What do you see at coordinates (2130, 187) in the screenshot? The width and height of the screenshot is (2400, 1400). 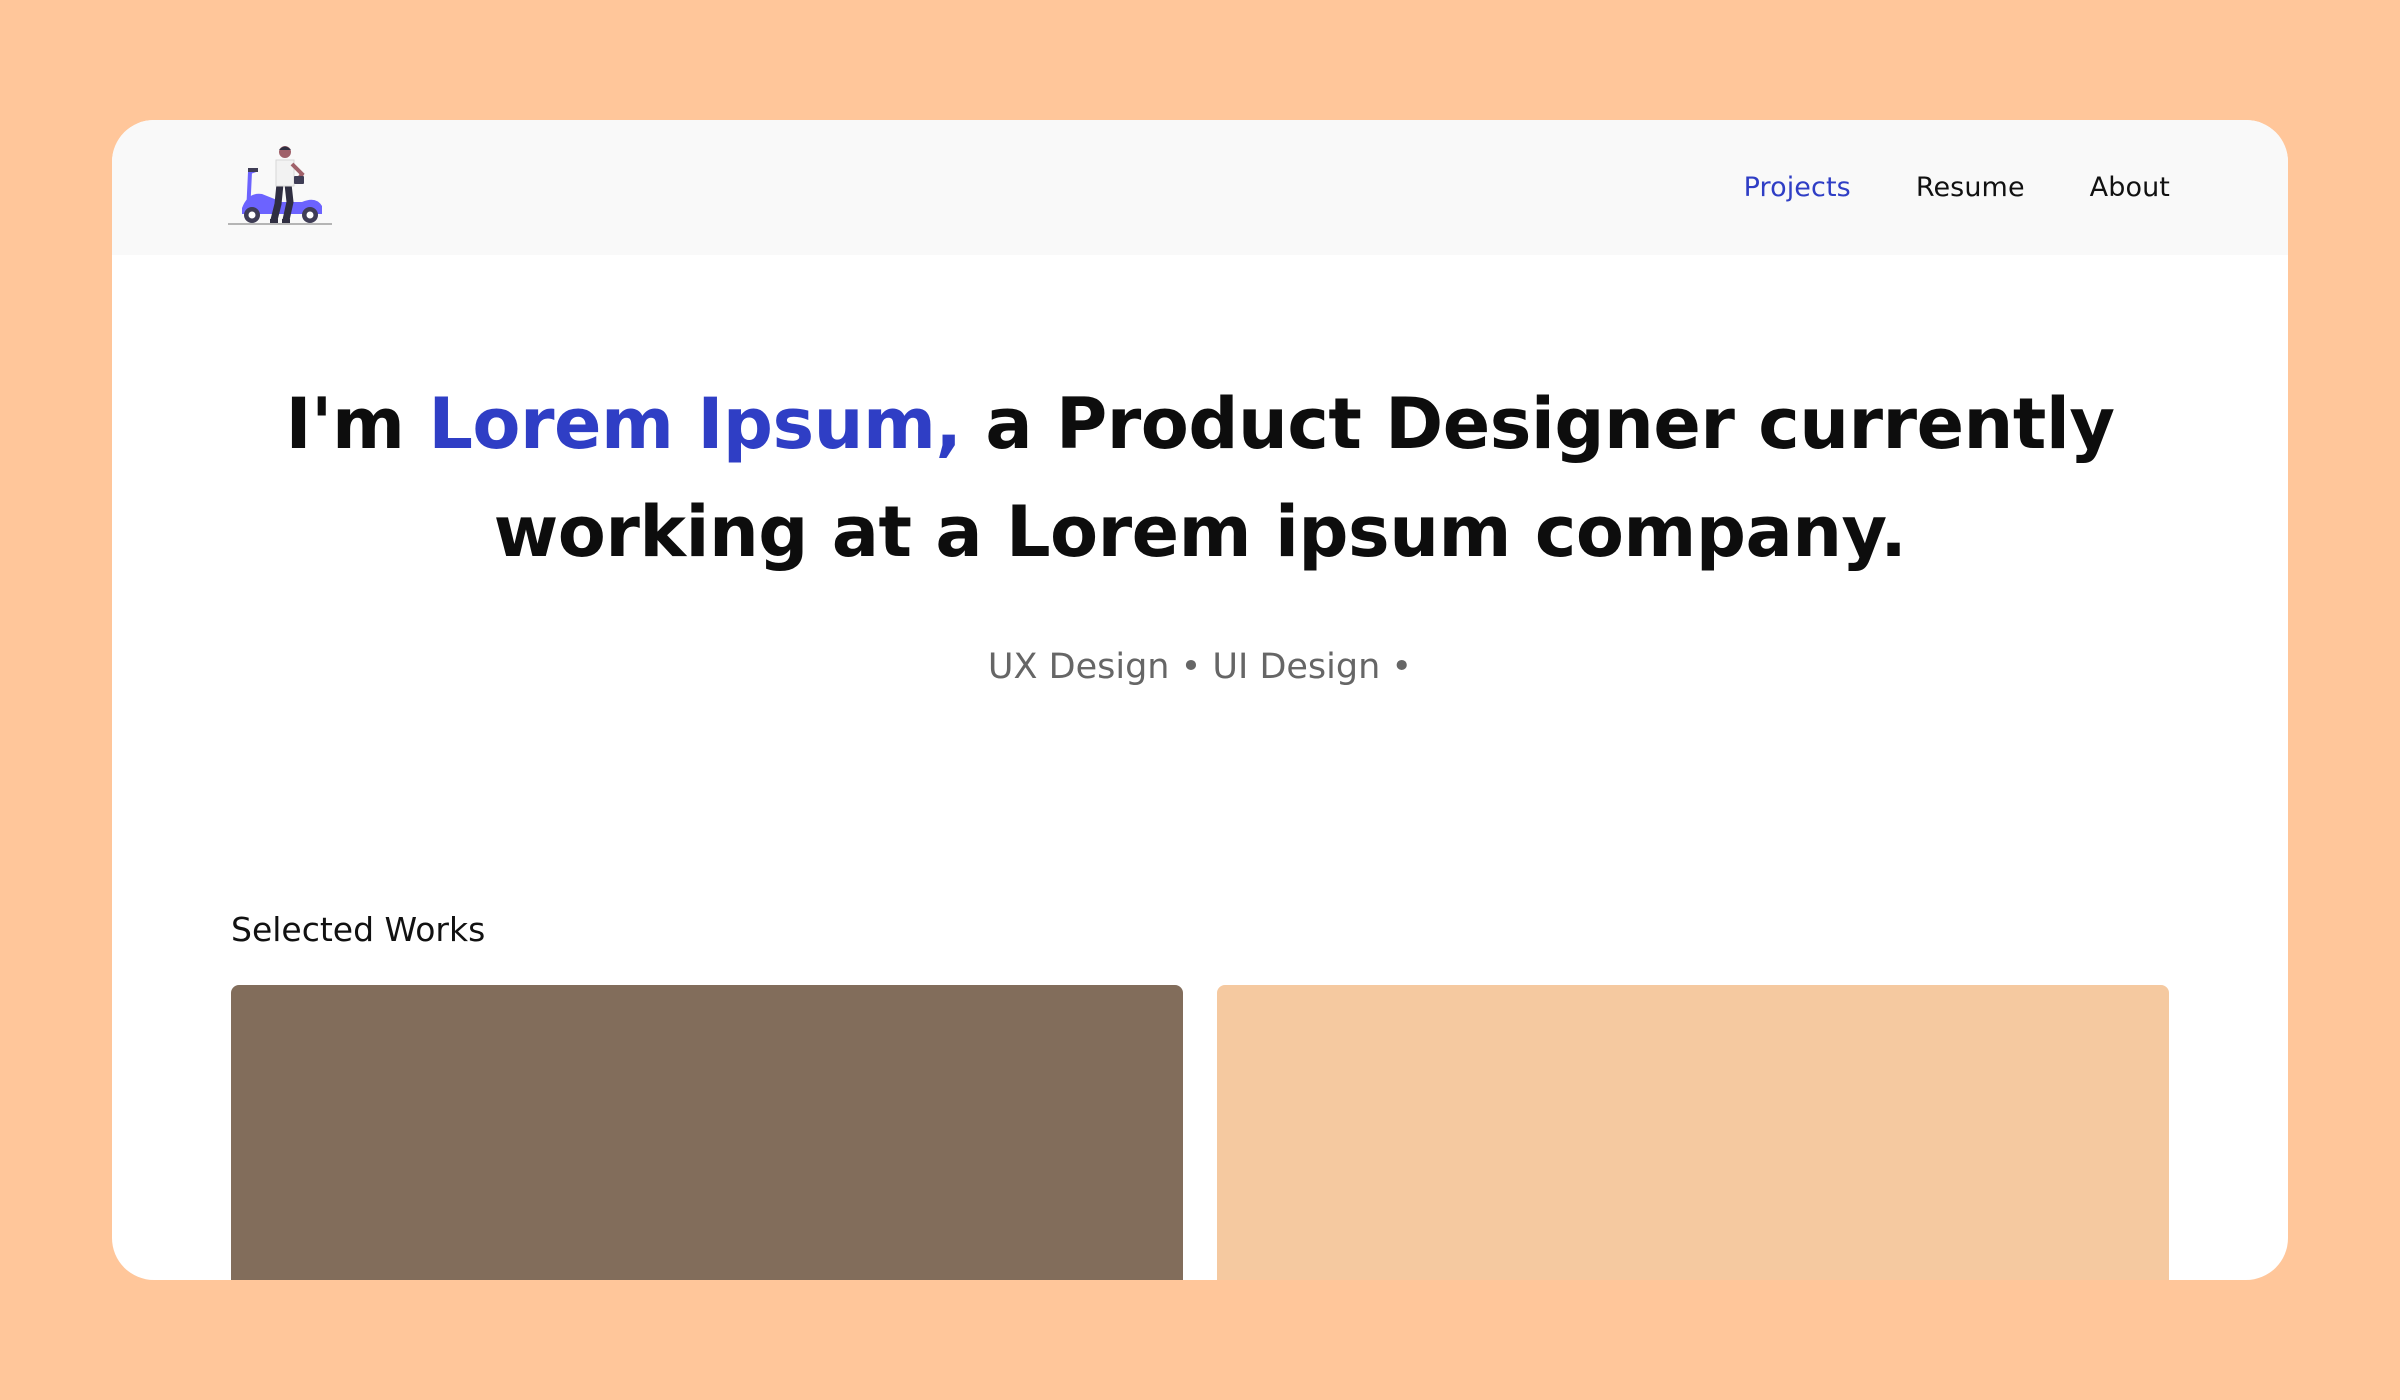 I see `nav-link-about: About` at bounding box center [2130, 187].